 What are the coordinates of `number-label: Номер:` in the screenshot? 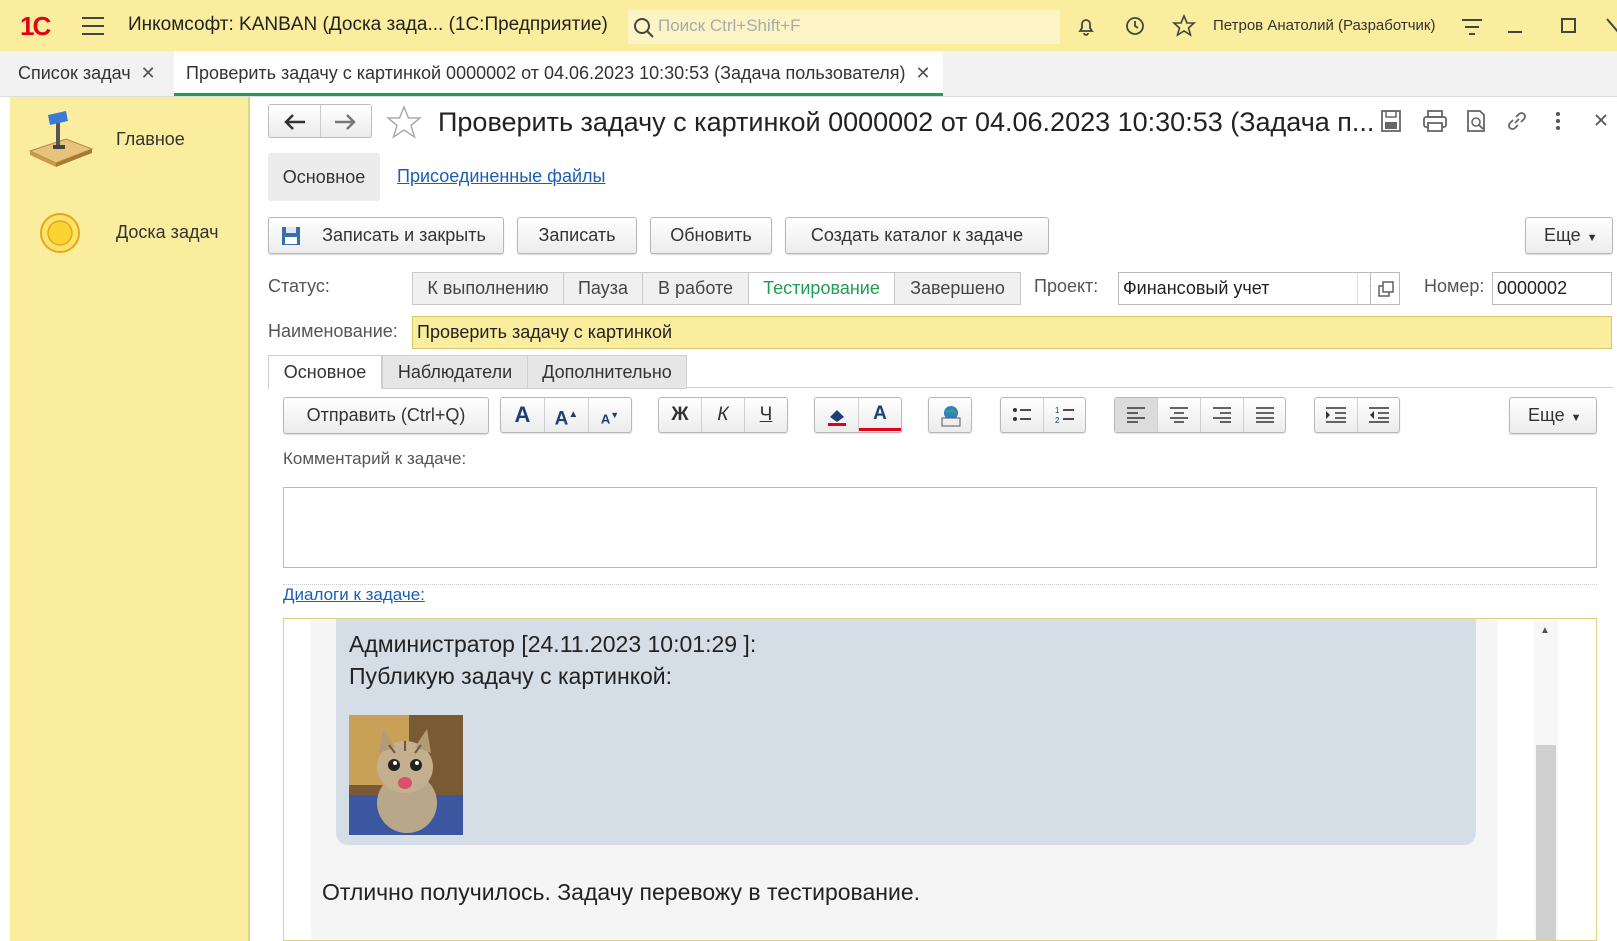 It's located at (1454, 286).